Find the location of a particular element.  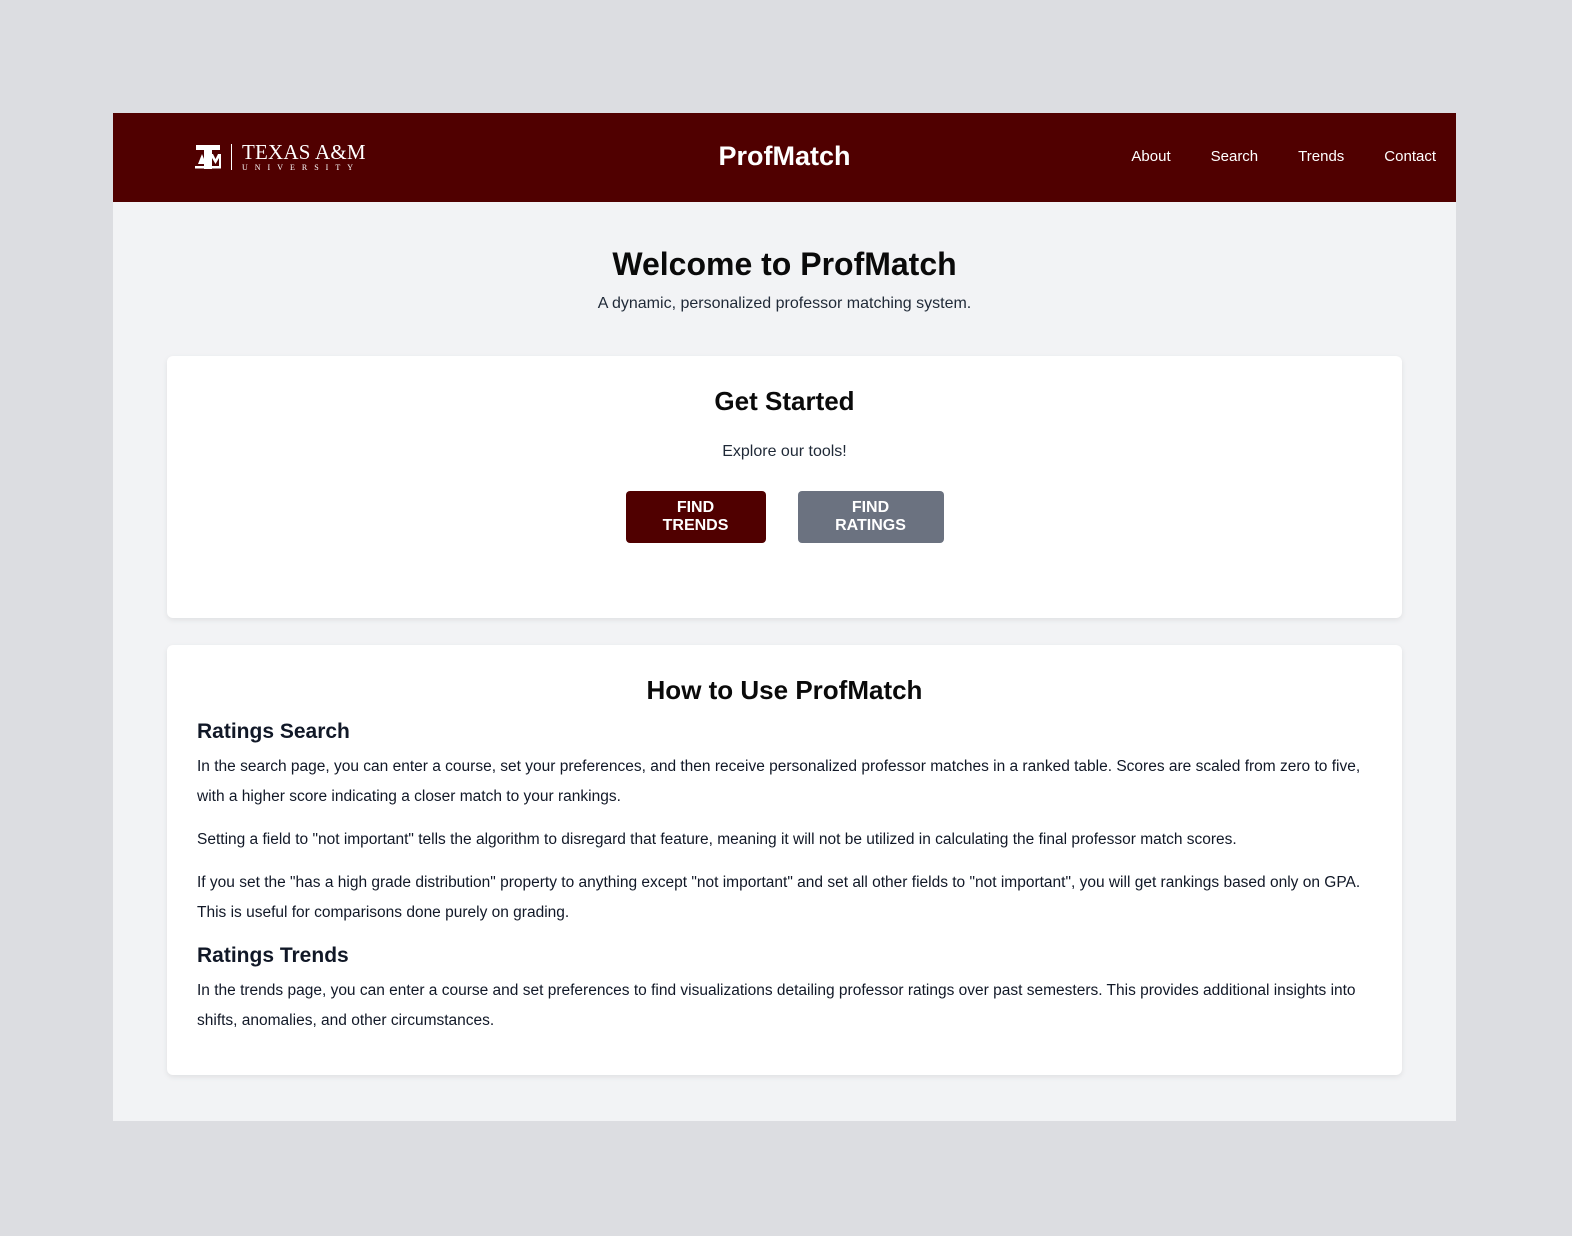

ratings-search-heading: Ratings Search is located at coordinates (273, 731).